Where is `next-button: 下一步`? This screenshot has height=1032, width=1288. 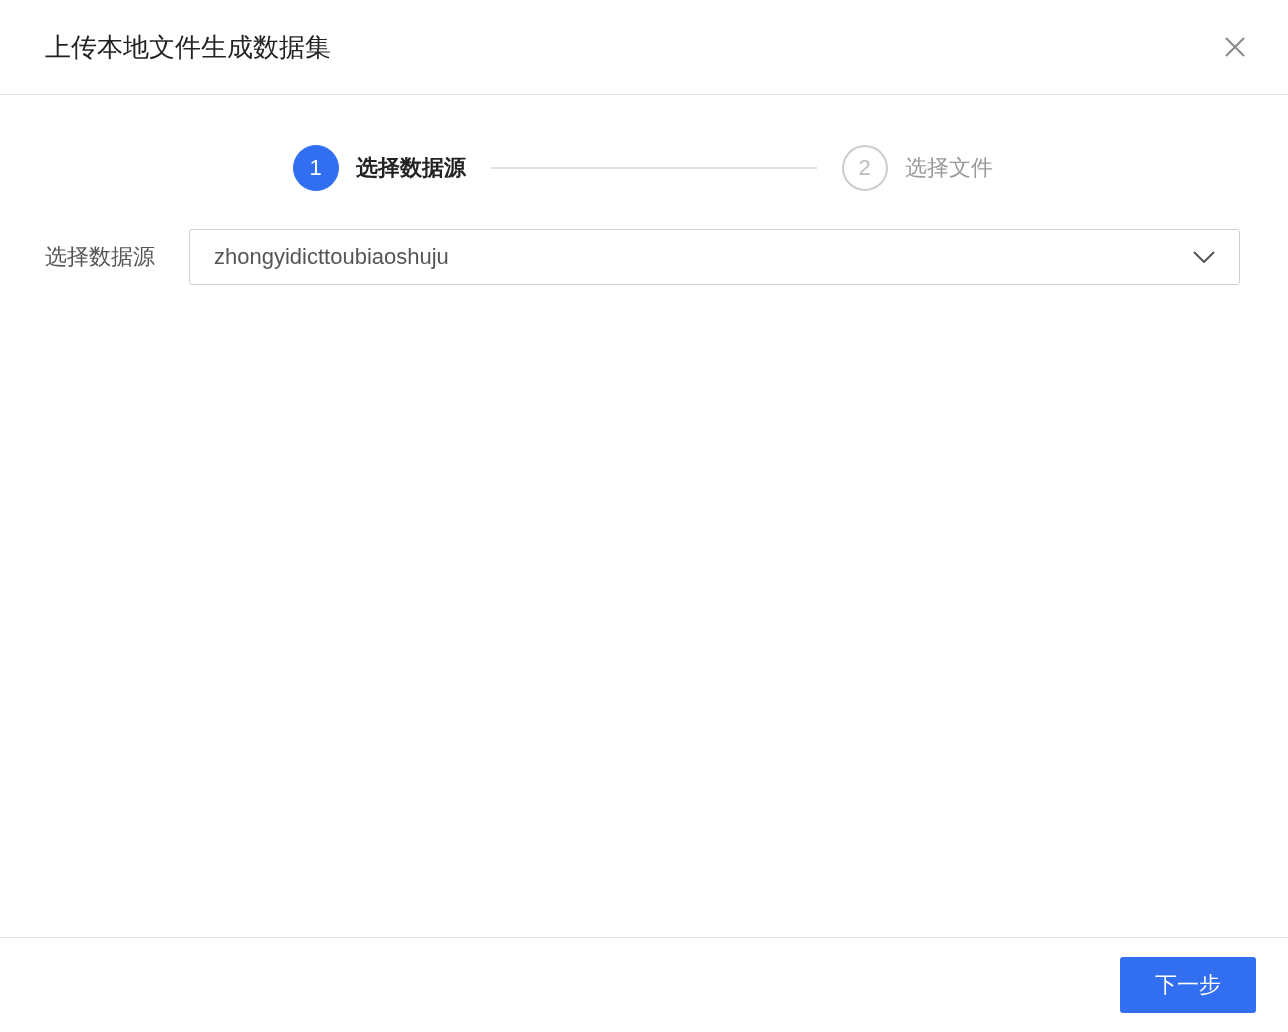 next-button: 下一步 is located at coordinates (1188, 985).